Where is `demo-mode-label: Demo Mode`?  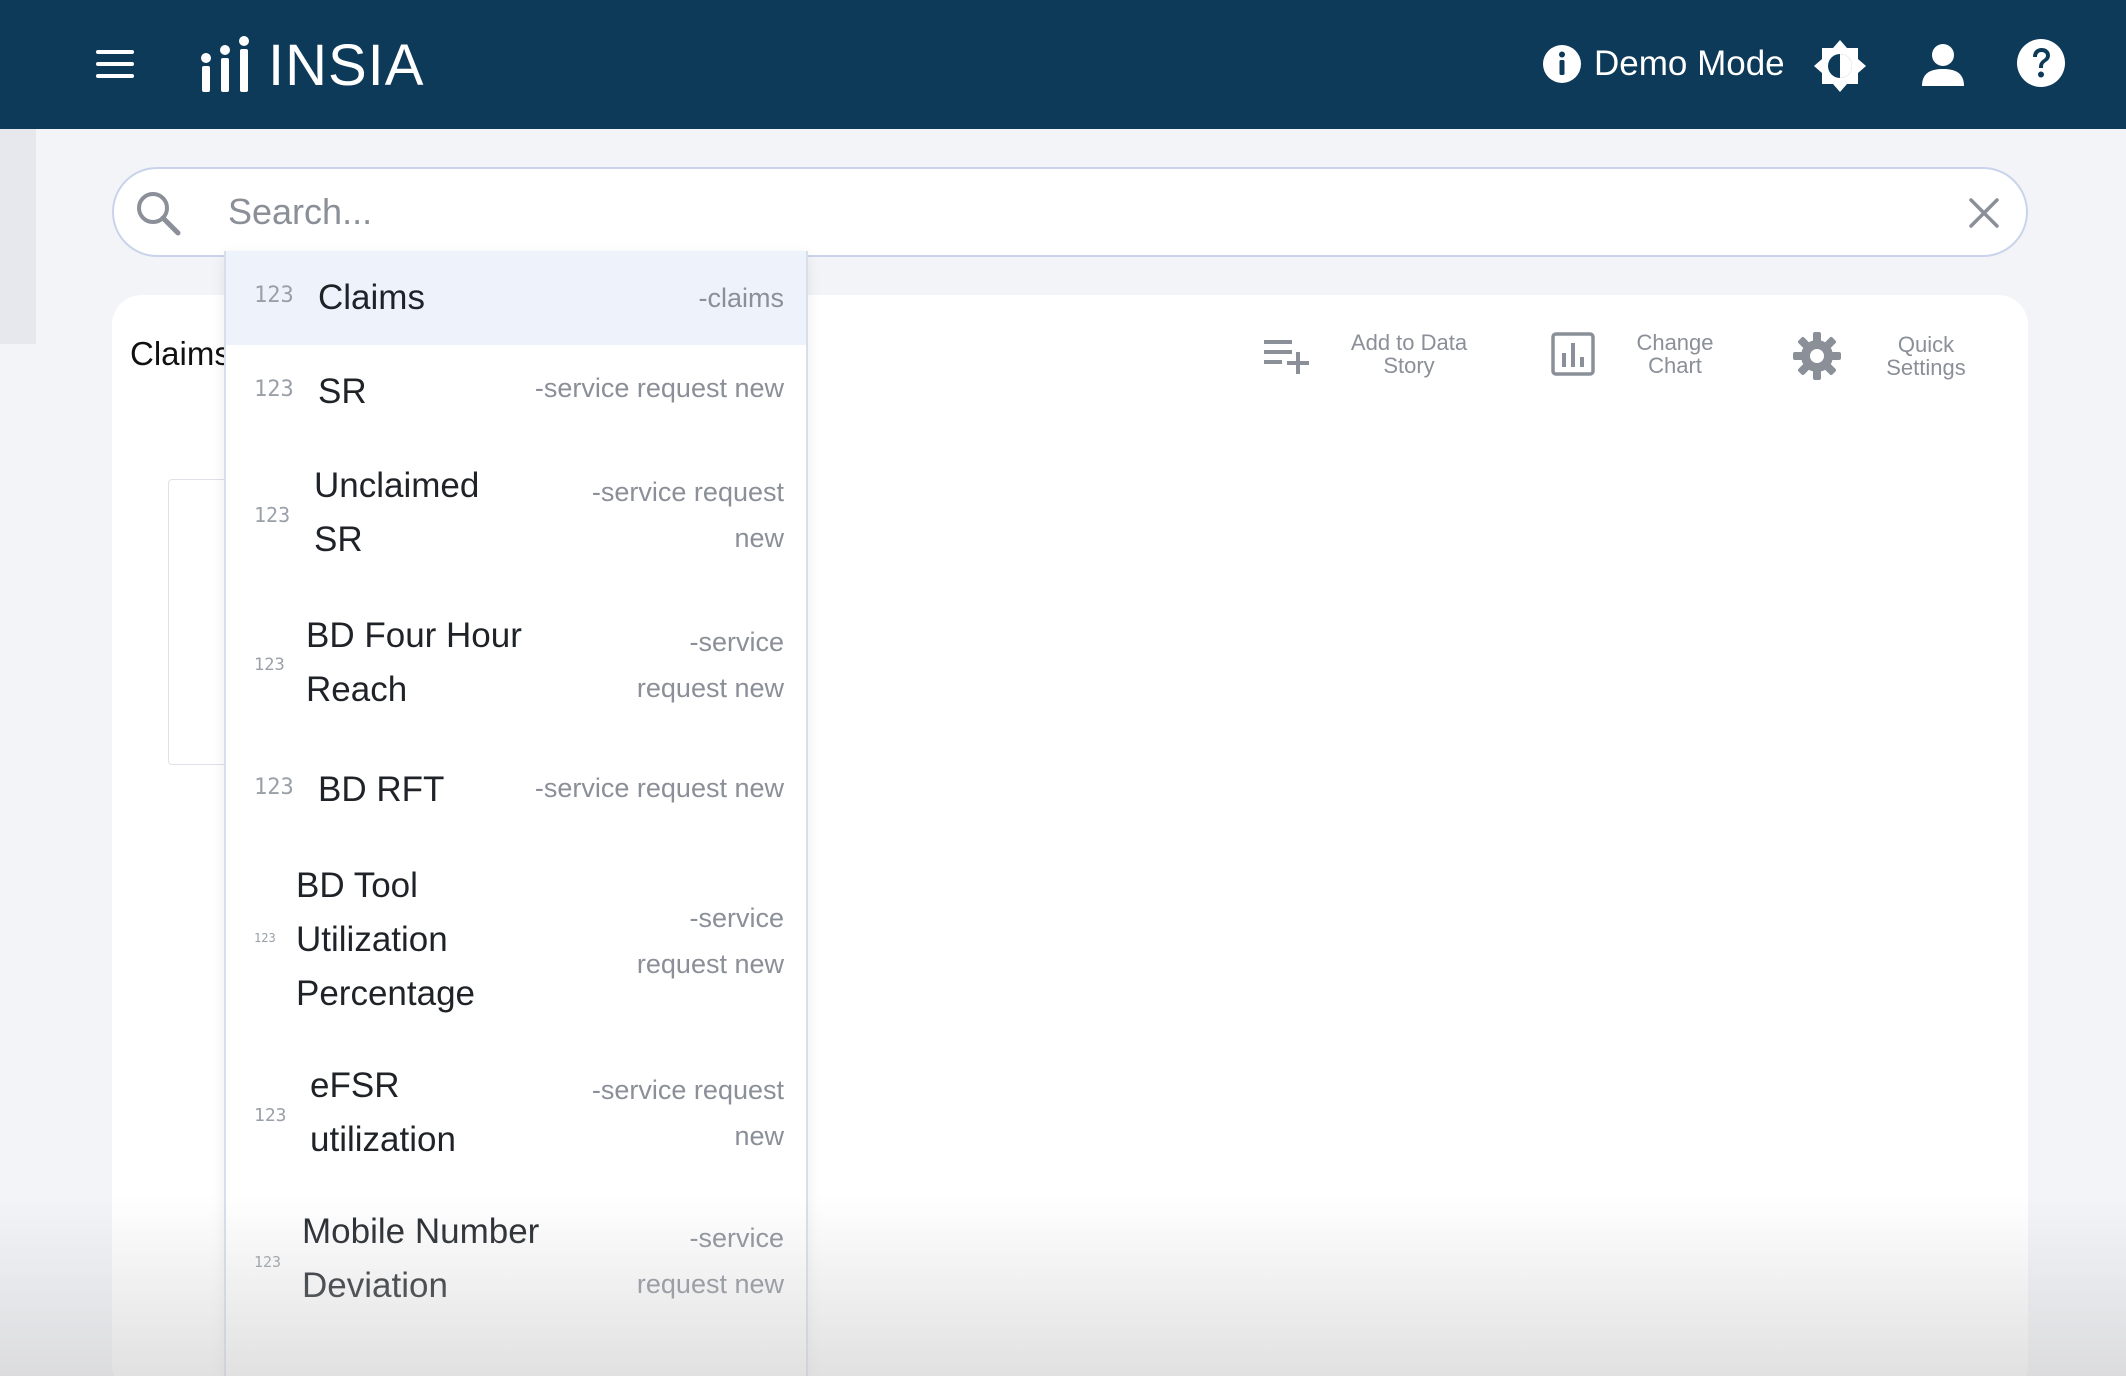
demo-mode-label: Demo Mode is located at coordinates (1689, 63).